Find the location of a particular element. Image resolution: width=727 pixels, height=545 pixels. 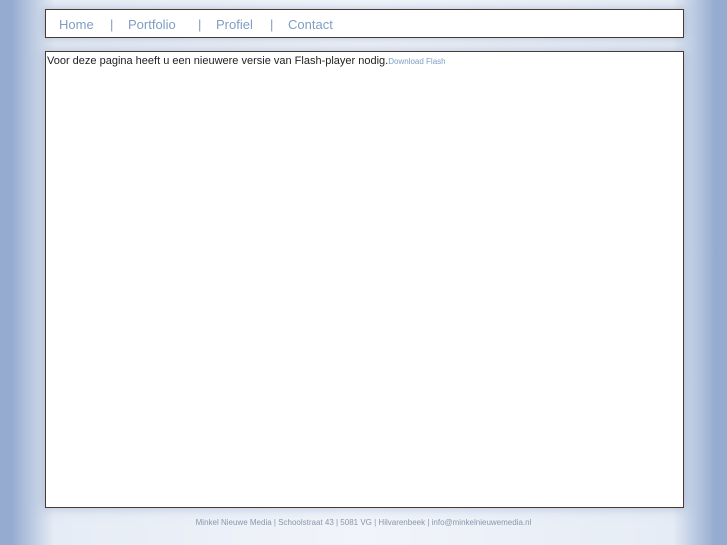

nav-item-portfolio: Portfolio is located at coordinates (152, 24).